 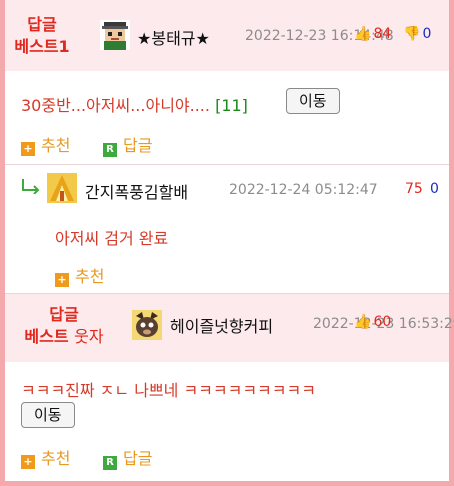 What do you see at coordinates (42, 36) in the screenshot?
I see `best-badge: 답글 베스트1` at bounding box center [42, 36].